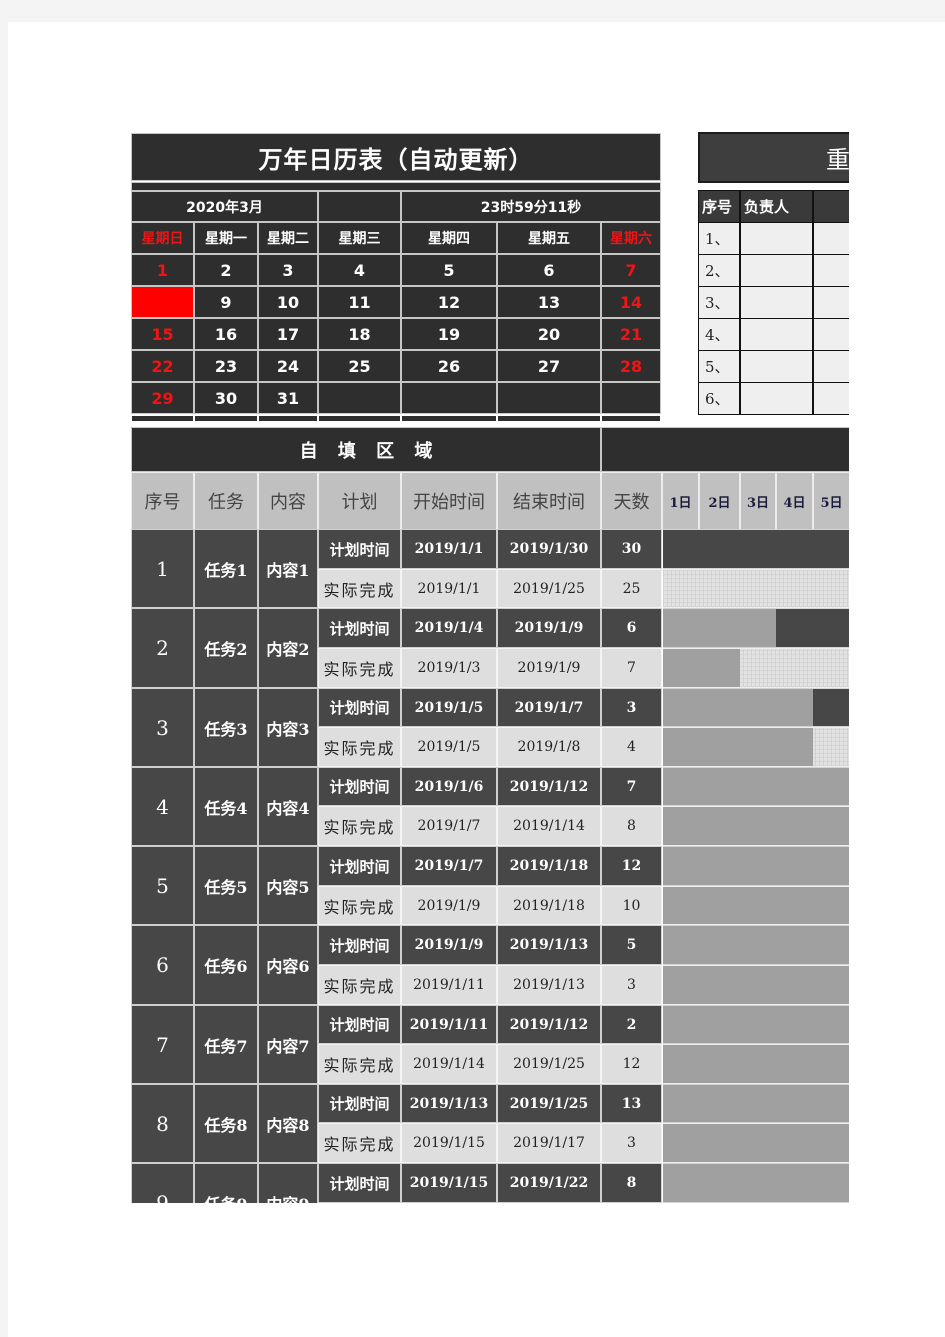 This screenshot has height=1337, width=945. Describe the element at coordinates (794, 501) in the screenshot. I see `day-column-header: 4日` at that location.